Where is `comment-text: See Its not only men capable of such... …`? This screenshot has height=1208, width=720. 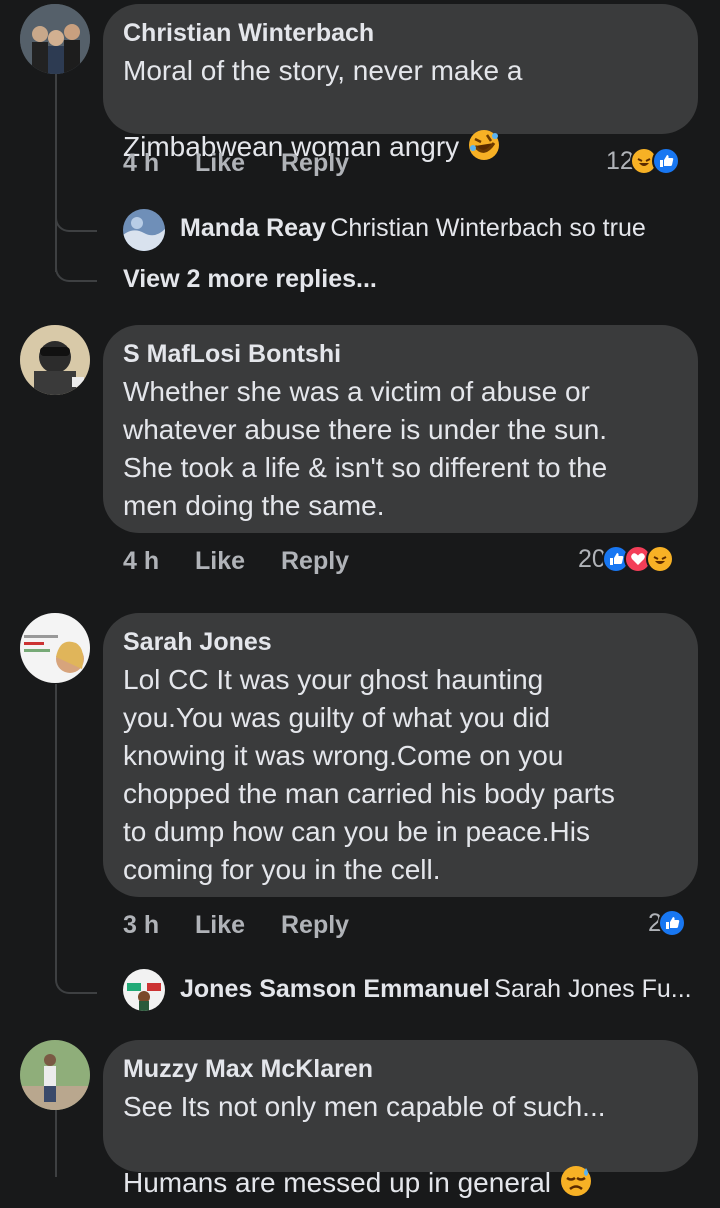
comment-text: See Its not only men capable of such... … is located at coordinates (400, 1148).